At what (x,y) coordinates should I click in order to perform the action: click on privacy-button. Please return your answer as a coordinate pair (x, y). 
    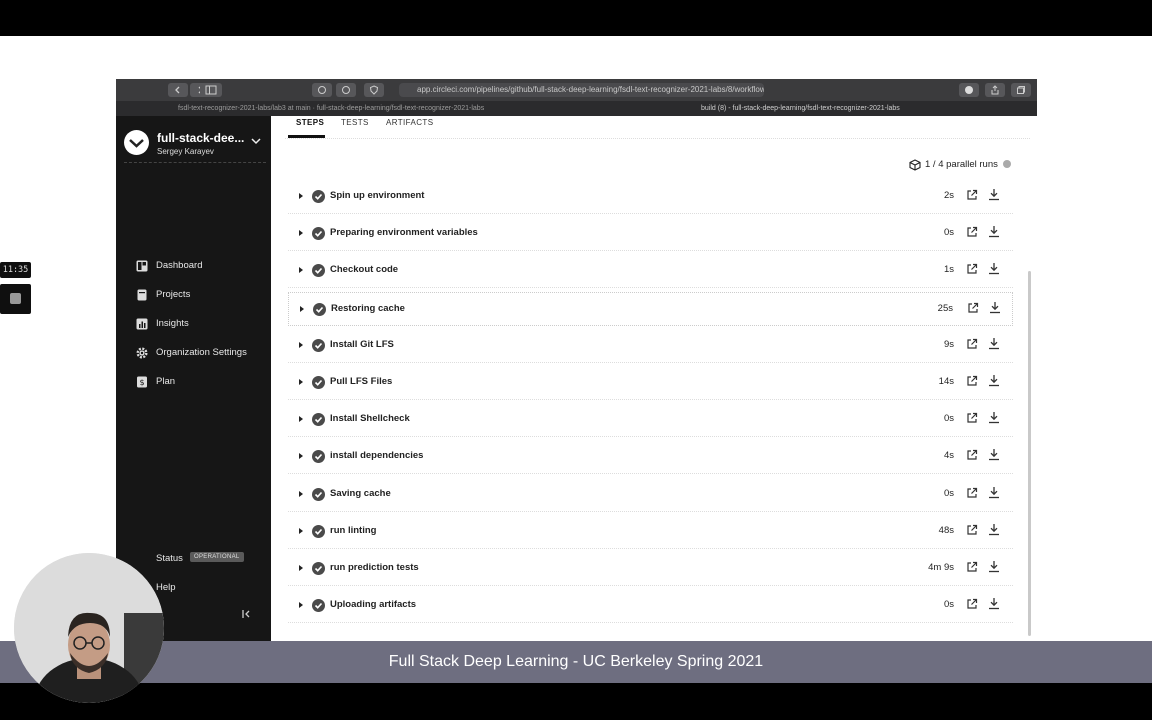
    Looking at the image, I should click on (374, 90).